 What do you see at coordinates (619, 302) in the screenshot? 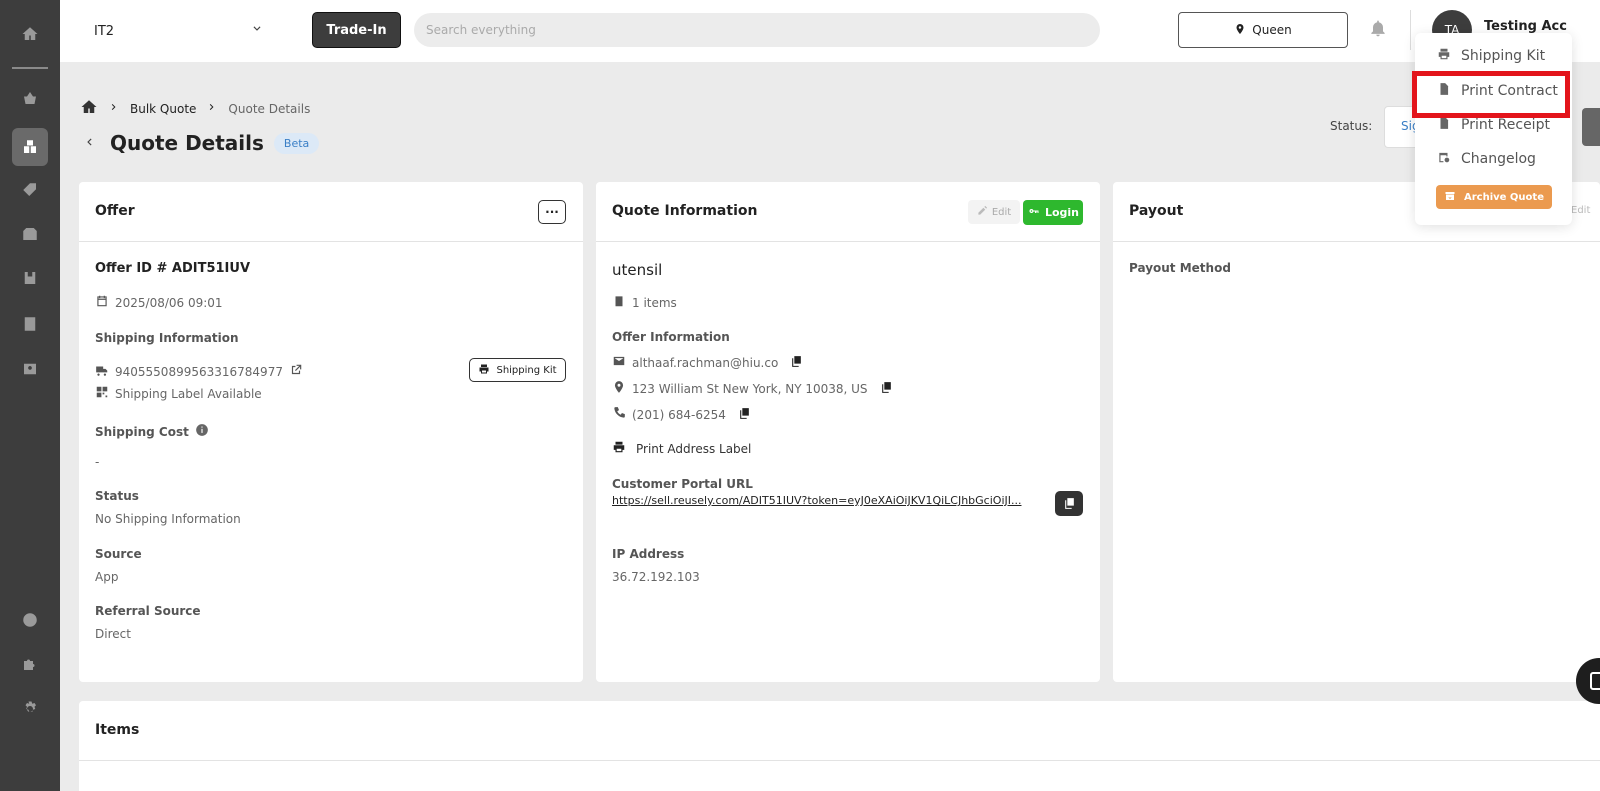
I see `clipboard-icon` at bounding box center [619, 302].